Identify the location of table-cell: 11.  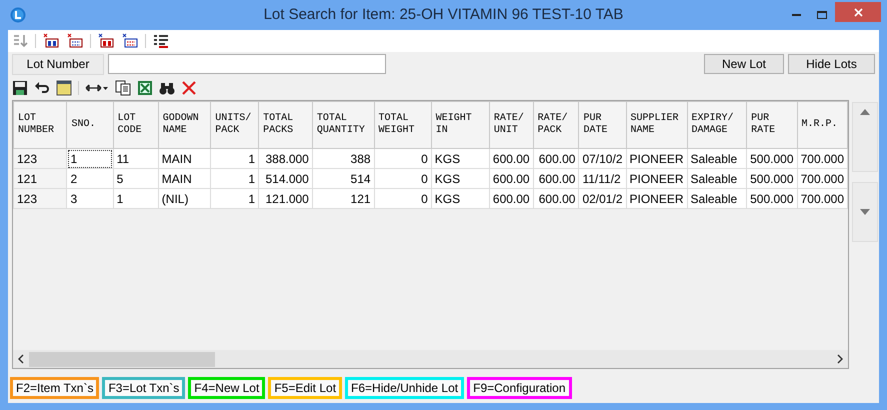
(135, 158).